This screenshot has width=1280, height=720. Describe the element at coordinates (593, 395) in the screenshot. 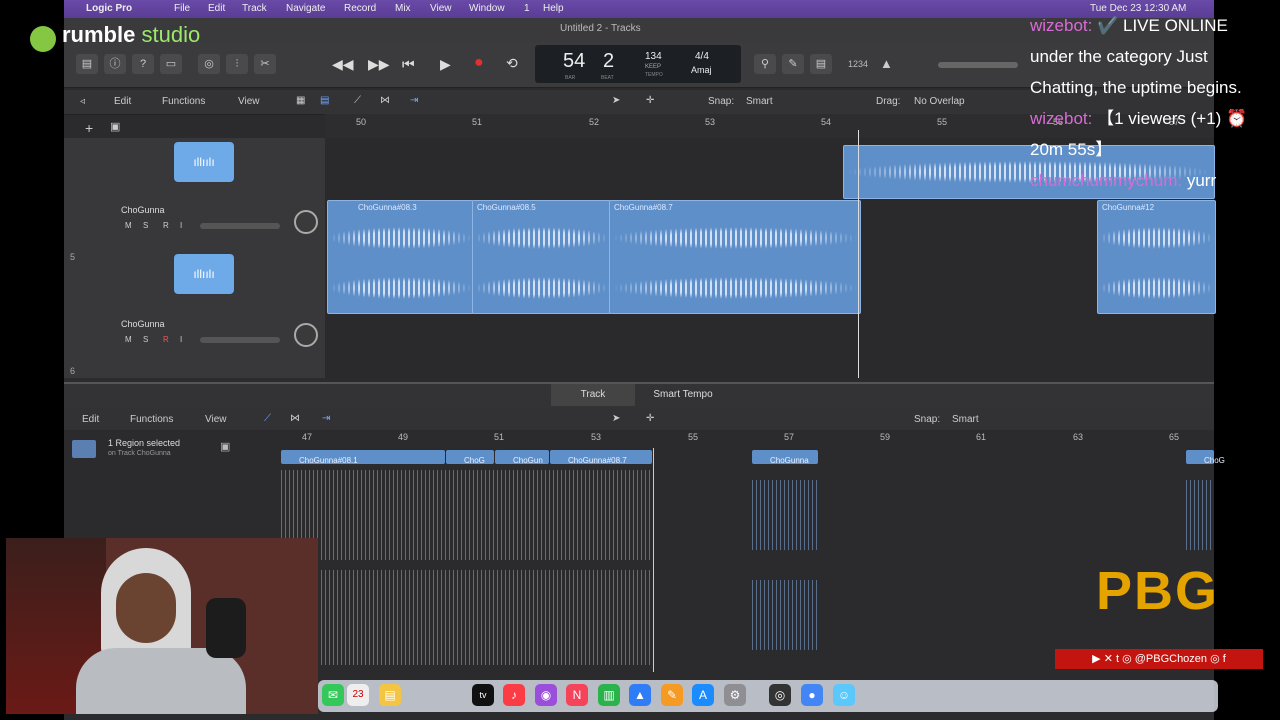

I see `tab-track: Track` at that location.